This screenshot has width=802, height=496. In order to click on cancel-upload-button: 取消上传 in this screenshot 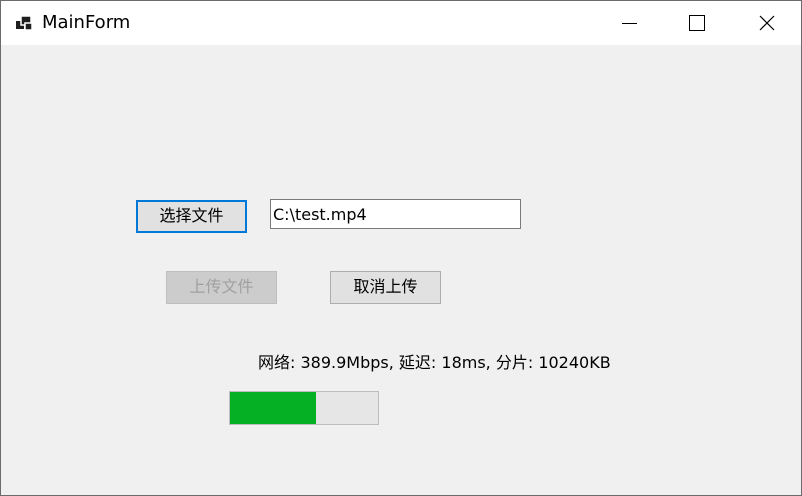, I will do `click(385, 287)`.